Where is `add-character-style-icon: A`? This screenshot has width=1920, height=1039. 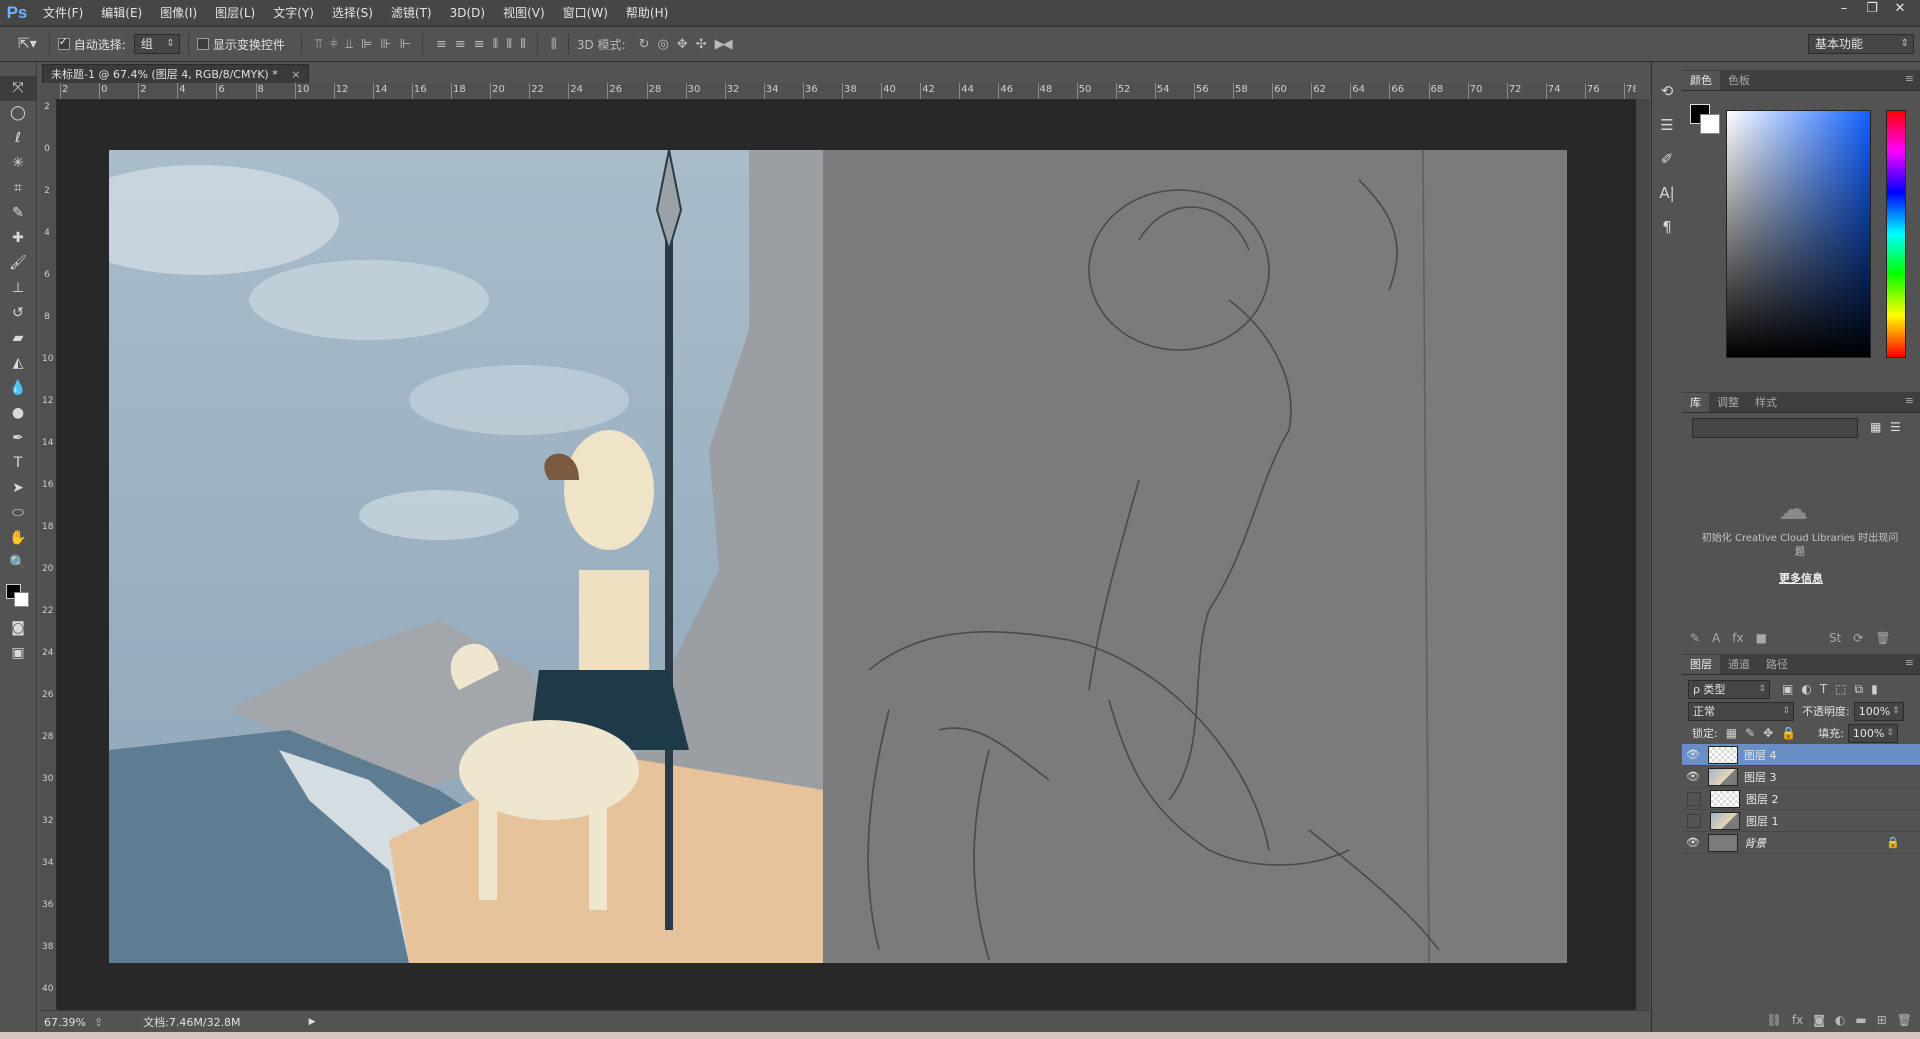 add-character-style-icon: A is located at coordinates (1716, 638).